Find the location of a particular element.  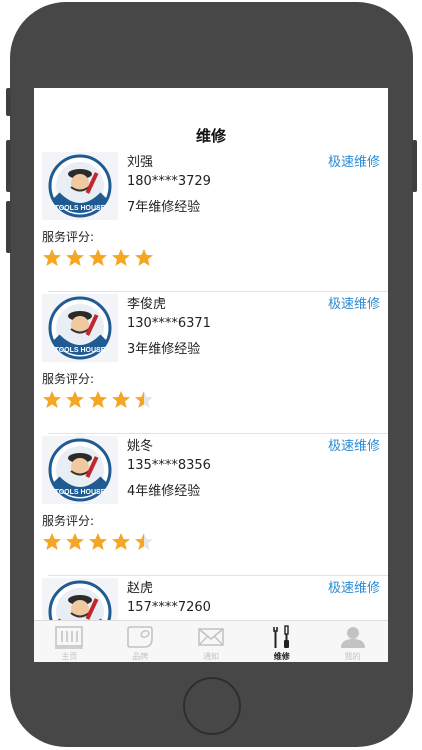

home-grid-icon is located at coordinates (69, 637).